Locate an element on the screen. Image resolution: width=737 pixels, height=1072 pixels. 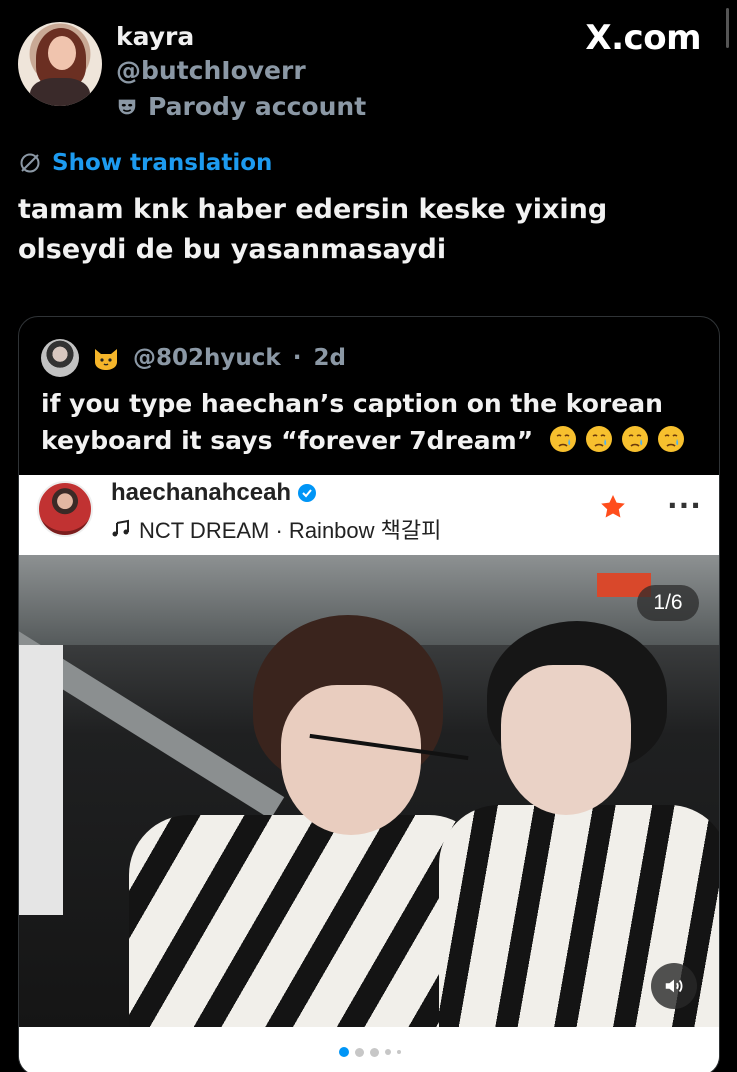
parody-label: Parody account is located at coordinates (241, 106).